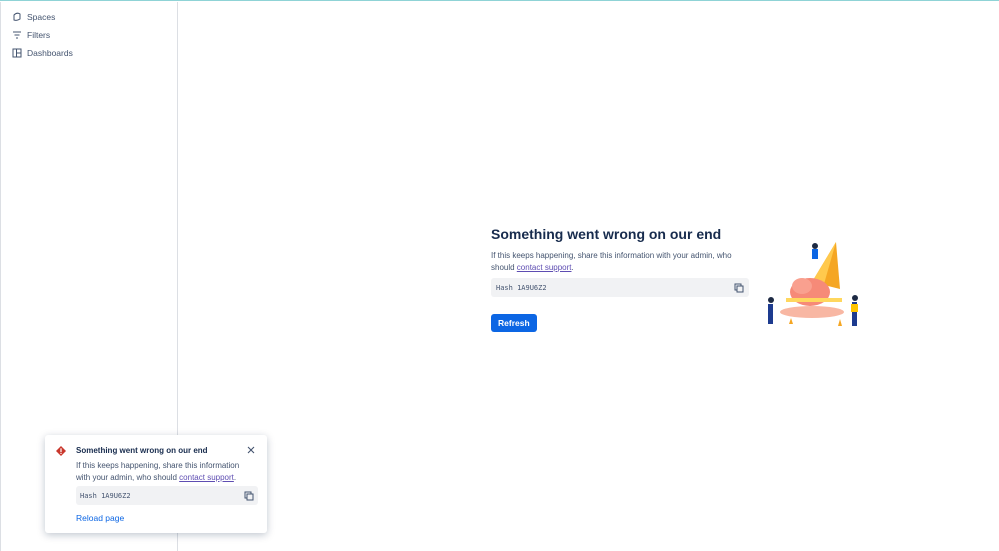 The height and width of the screenshot is (551, 999). Describe the element at coordinates (50, 53) in the screenshot. I see `sidebar-item-label: Dashboards` at that location.